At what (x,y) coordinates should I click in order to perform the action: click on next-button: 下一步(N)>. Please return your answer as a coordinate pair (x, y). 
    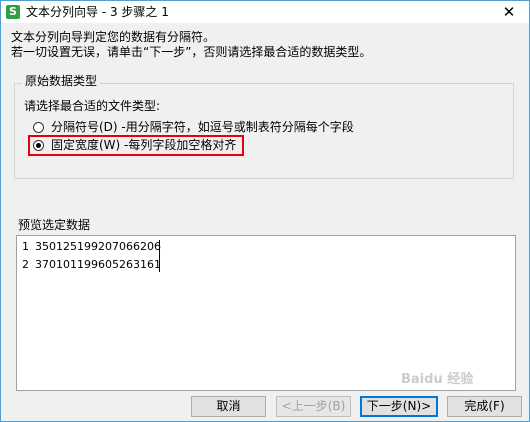
    Looking at the image, I should click on (399, 406).